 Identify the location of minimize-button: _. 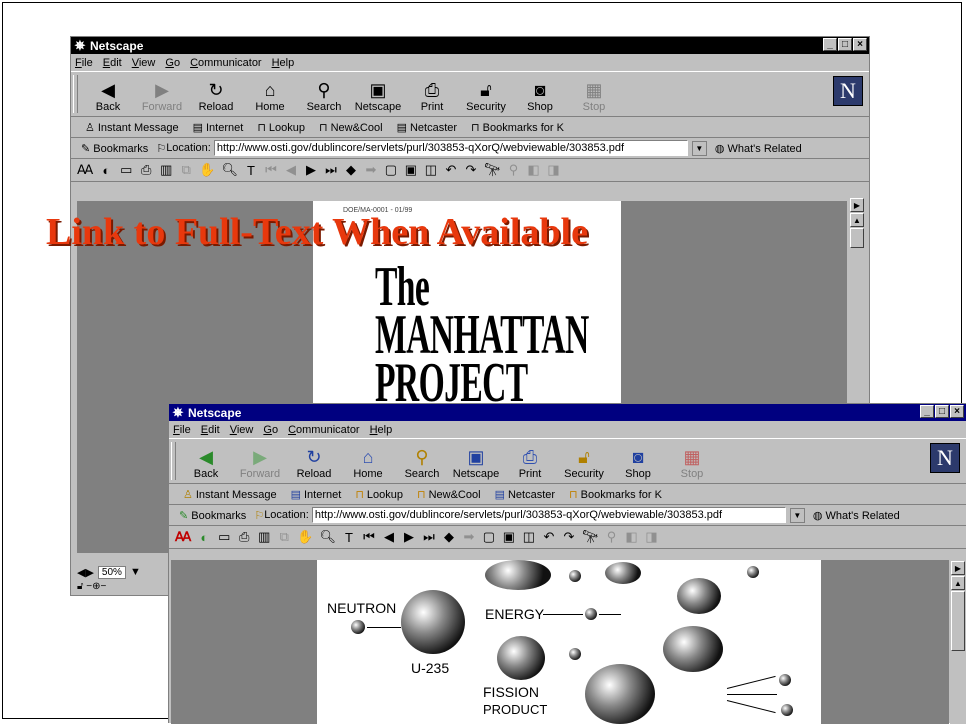
(927, 411).